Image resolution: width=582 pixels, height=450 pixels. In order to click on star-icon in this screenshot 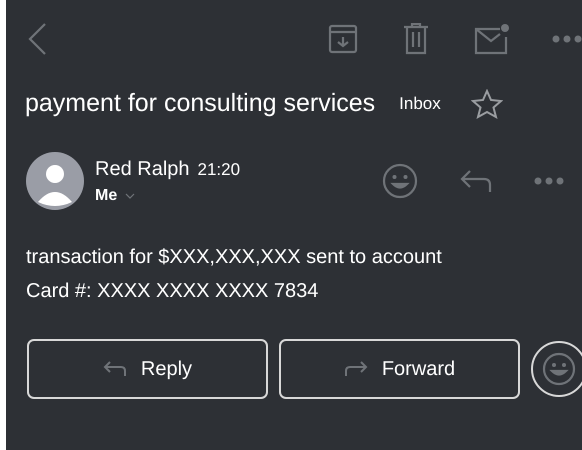, I will do `click(486, 104)`.